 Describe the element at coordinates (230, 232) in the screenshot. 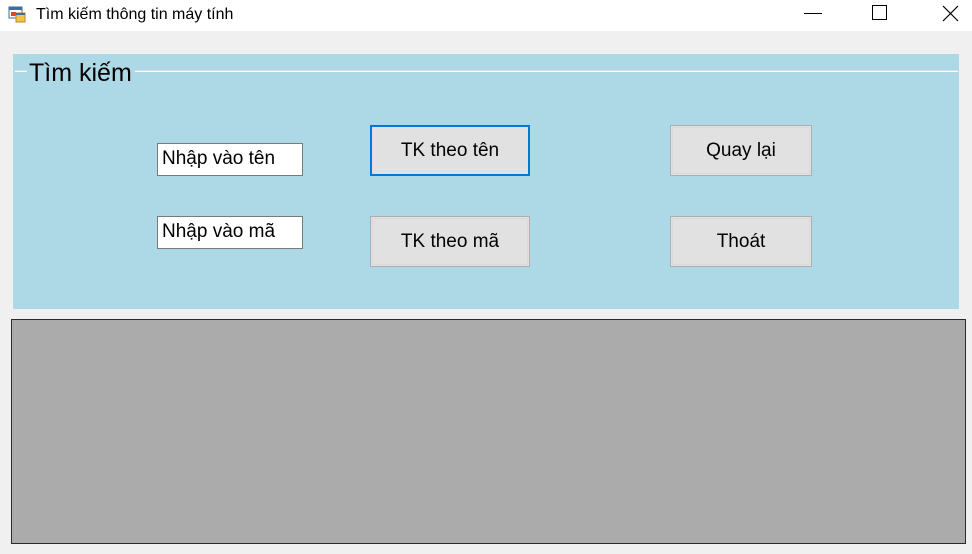

I see `code-input: Nhập vào mã` at that location.